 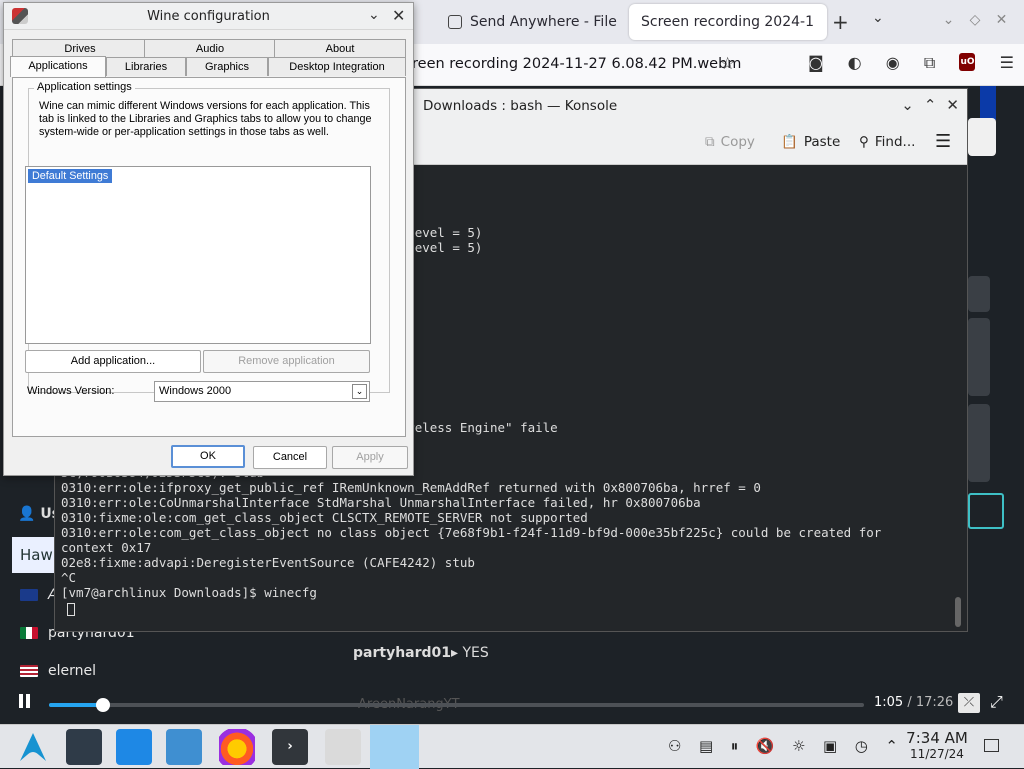 What do you see at coordinates (982, 137) in the screenshot?
I see `page-panel-fragment` at bounding box center [982, 137].